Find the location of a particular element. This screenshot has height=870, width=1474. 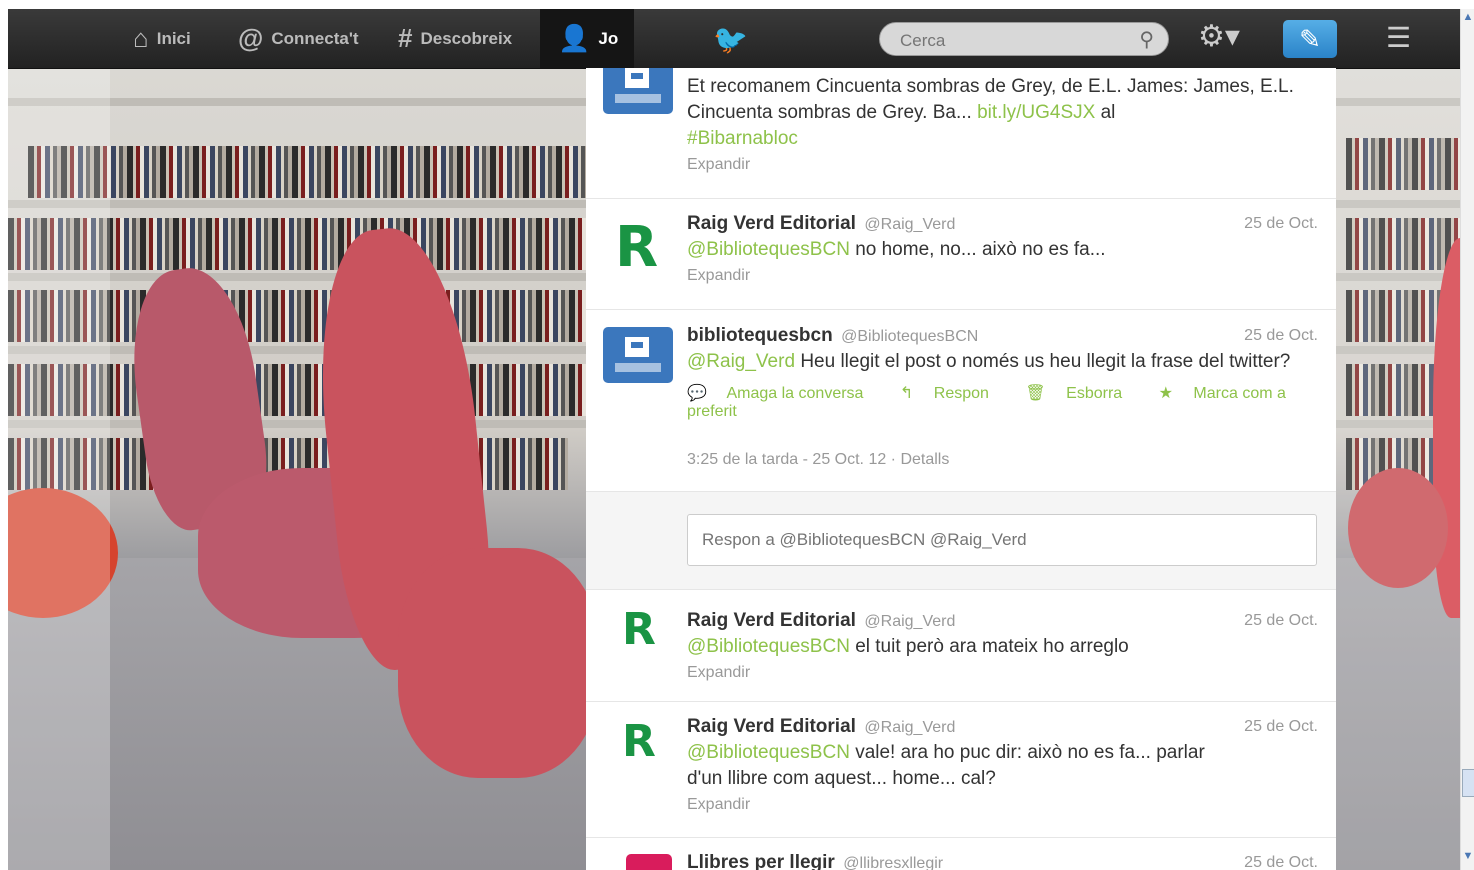

nav-home: ⌂ Inici is located at coordinates (162, 38).